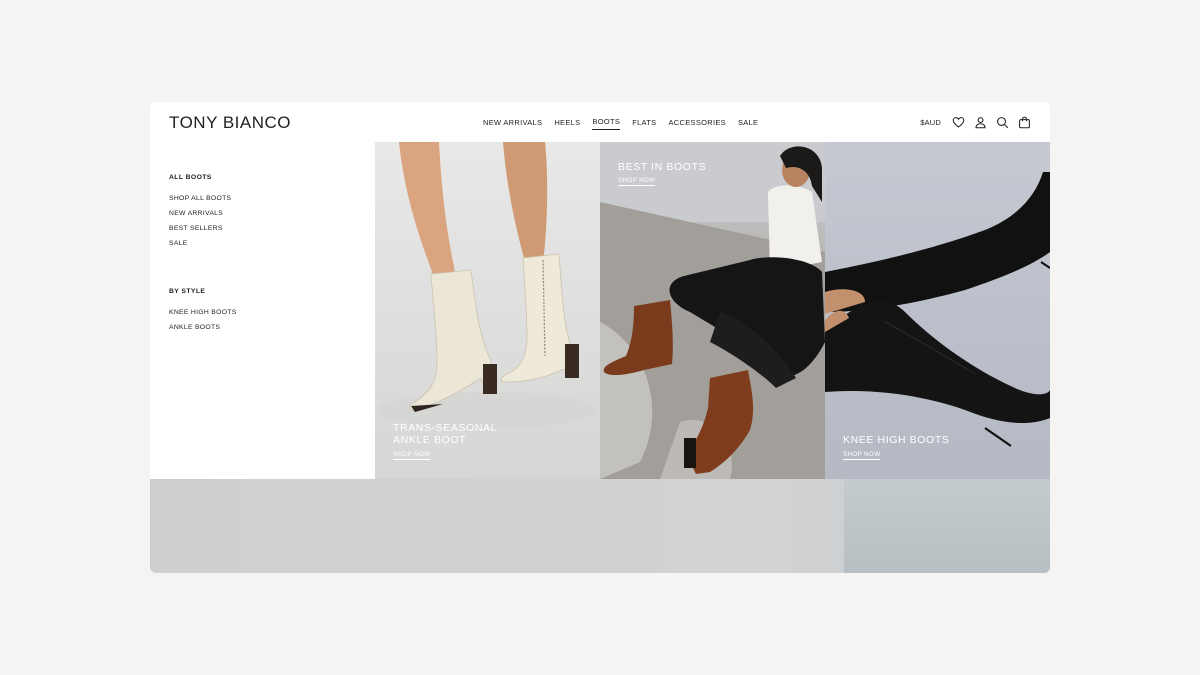 This screenshot has height=675, width=1200. I want to click on nav-item-sale: SALE, so click(748, 122).